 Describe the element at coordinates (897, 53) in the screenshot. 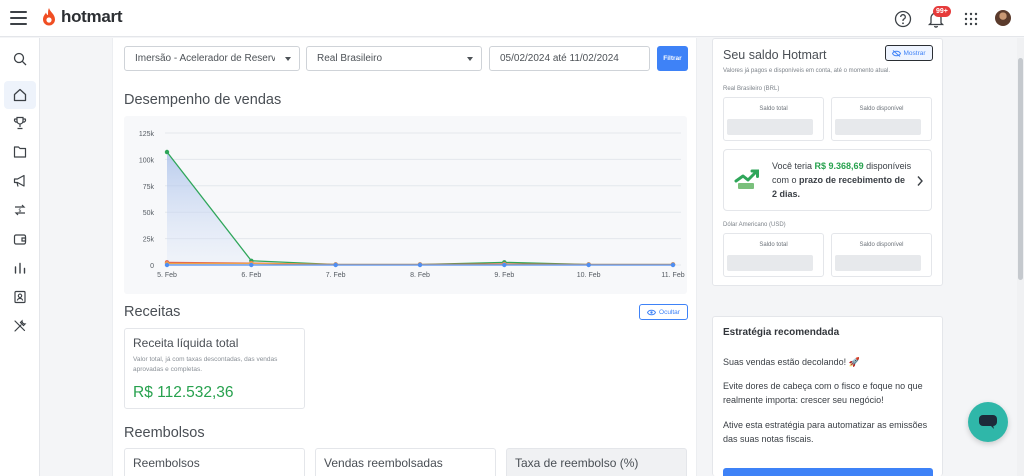

I see `eye-off-icon` at that location.